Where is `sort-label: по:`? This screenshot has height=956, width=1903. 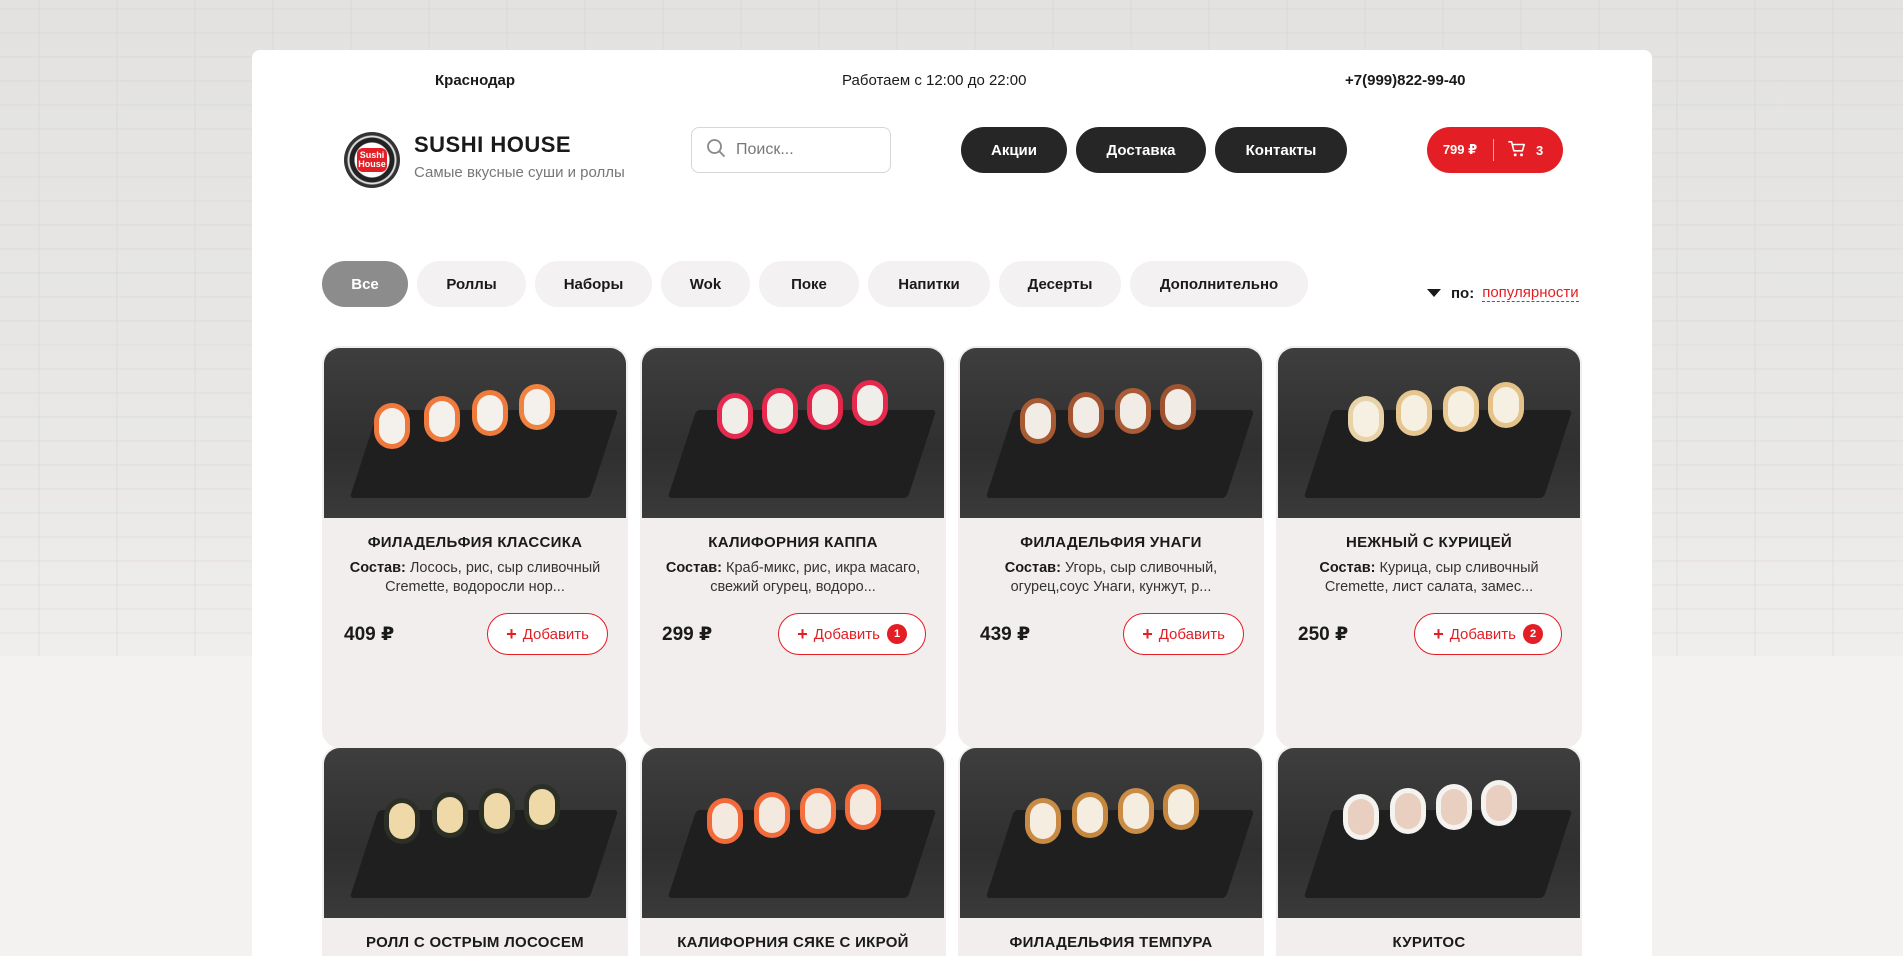
sort-label: по: is located at coordinates (1463, 293).